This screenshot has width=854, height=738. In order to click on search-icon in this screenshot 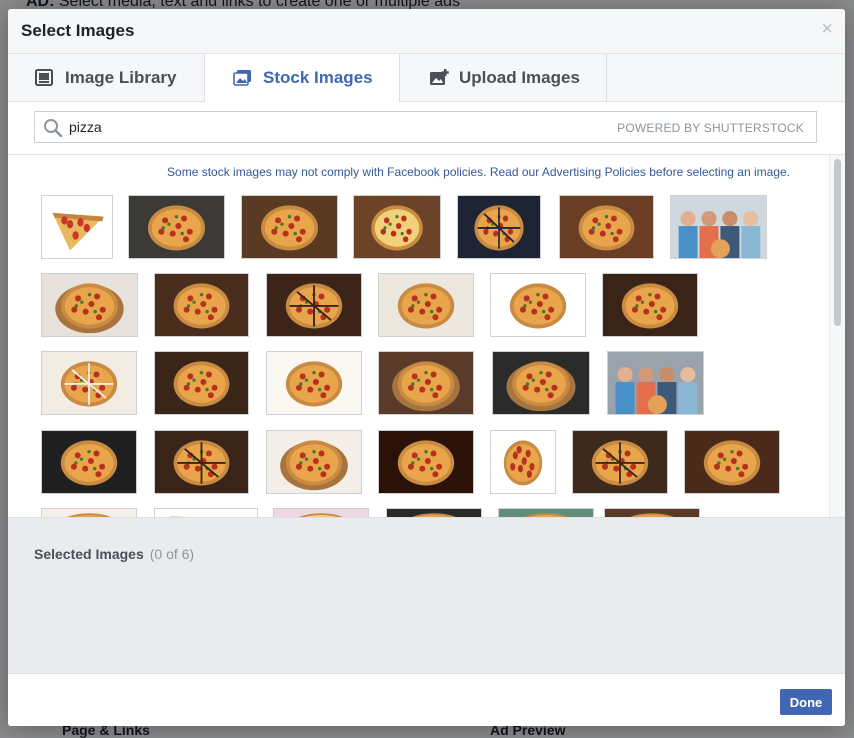, I will do `click(53, 128)`.